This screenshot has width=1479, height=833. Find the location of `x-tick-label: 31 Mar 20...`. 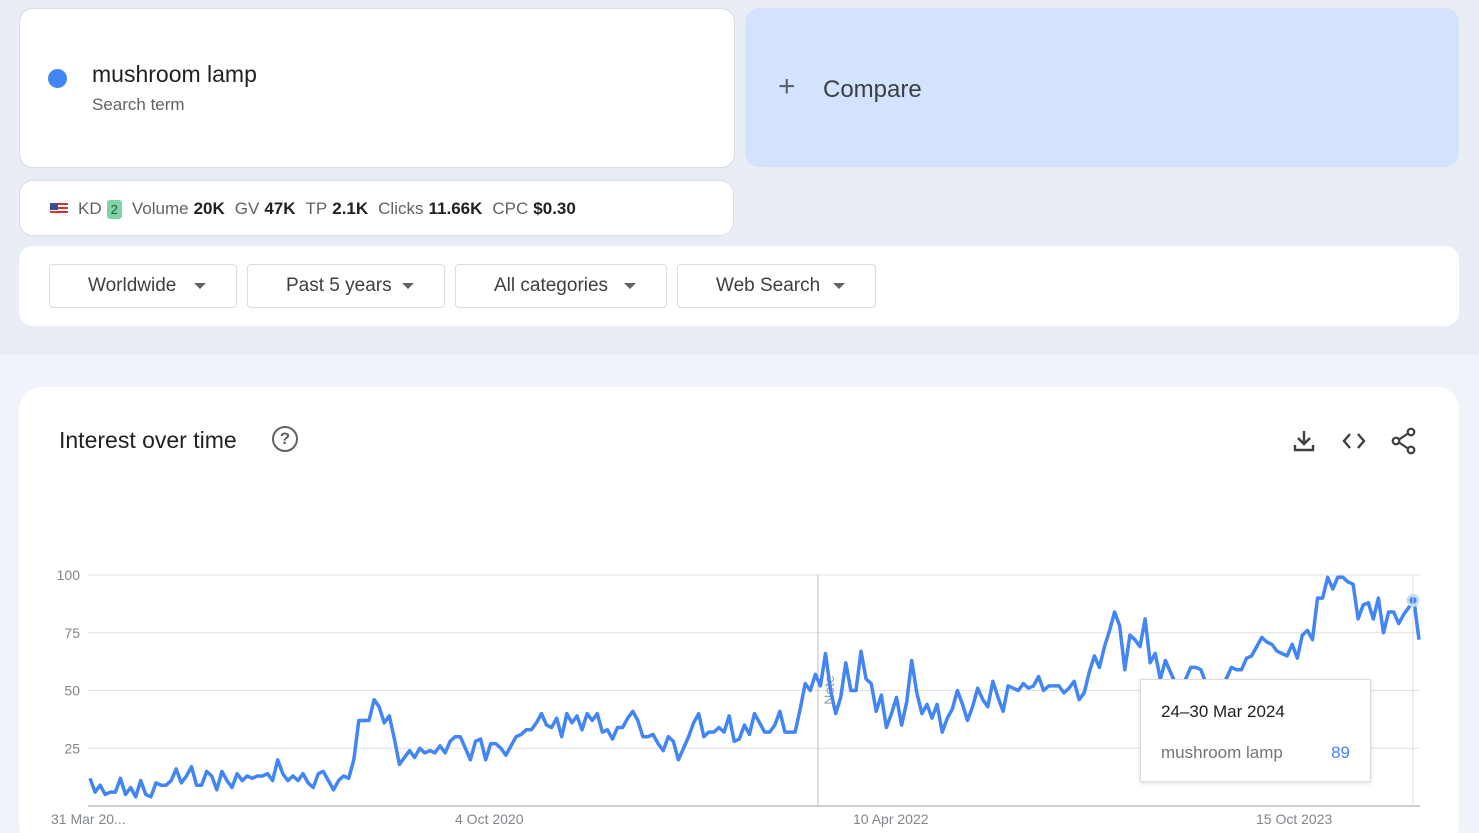

x-tick-label: 31 Mar 20... is located at coordinates (88, 819).